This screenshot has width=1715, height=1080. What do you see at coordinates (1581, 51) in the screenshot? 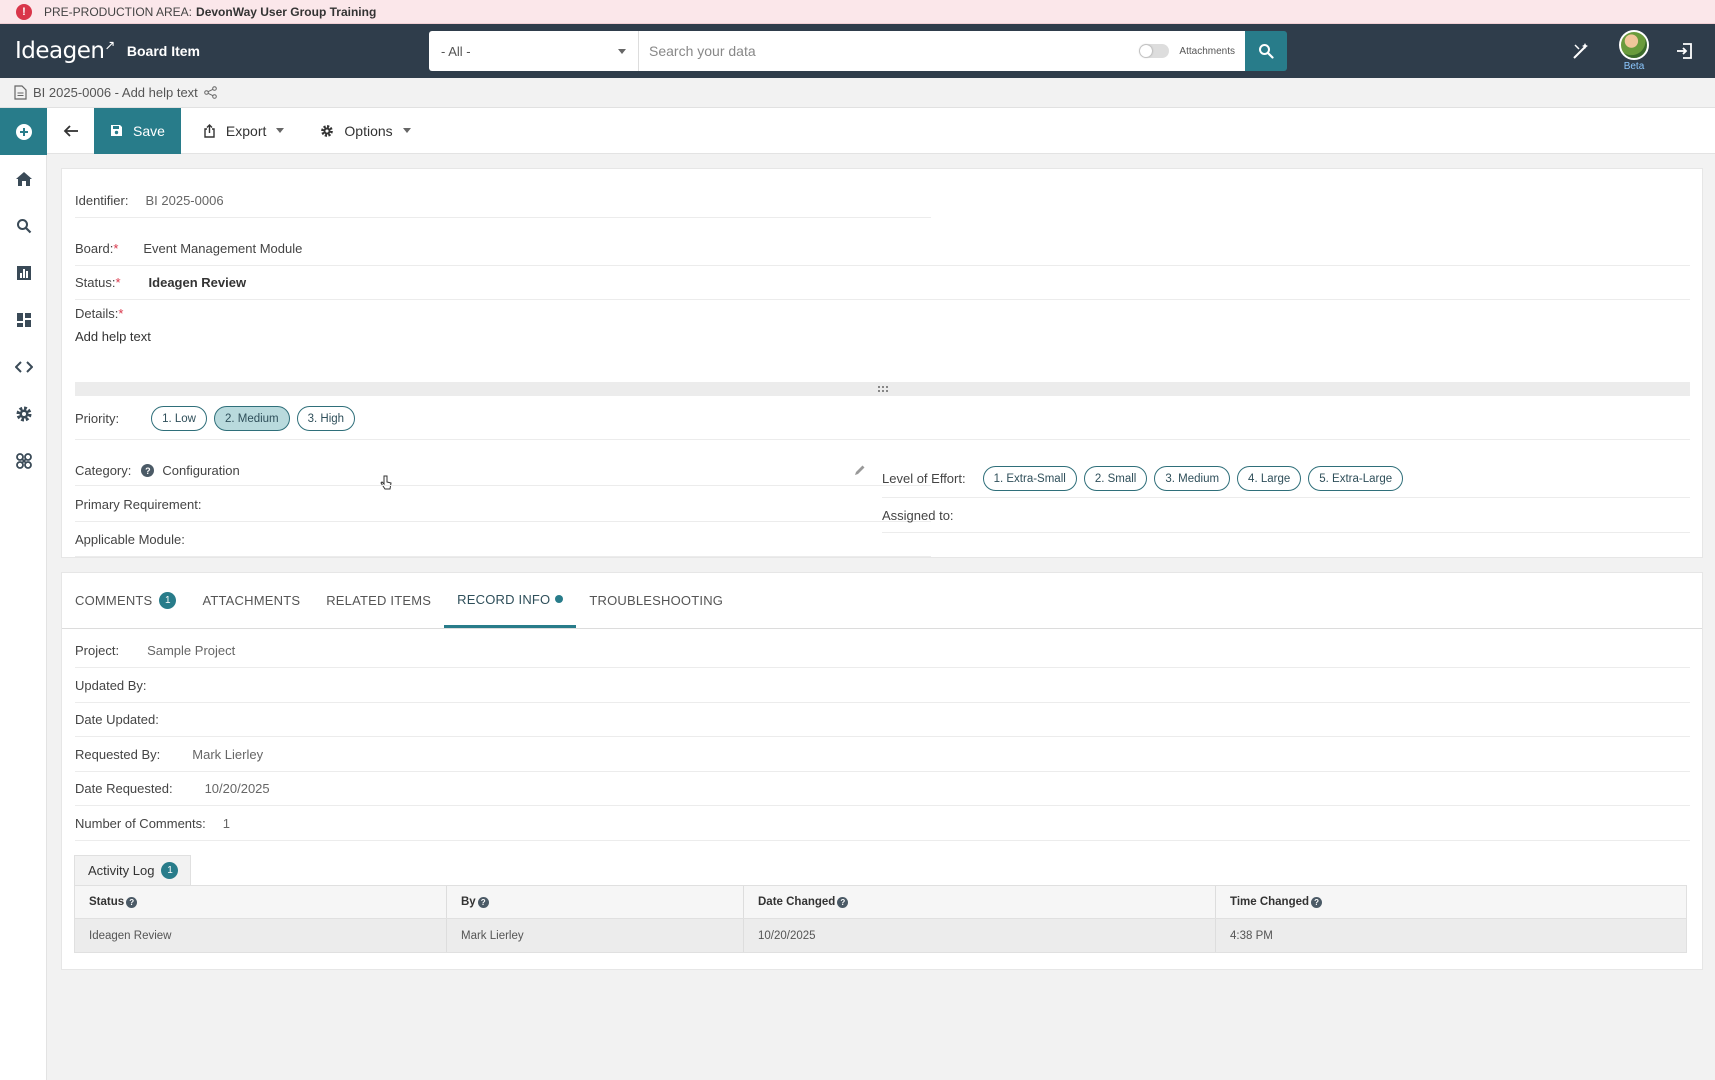
I see `magic-wand-icon` at bounding box center [1581, 51].